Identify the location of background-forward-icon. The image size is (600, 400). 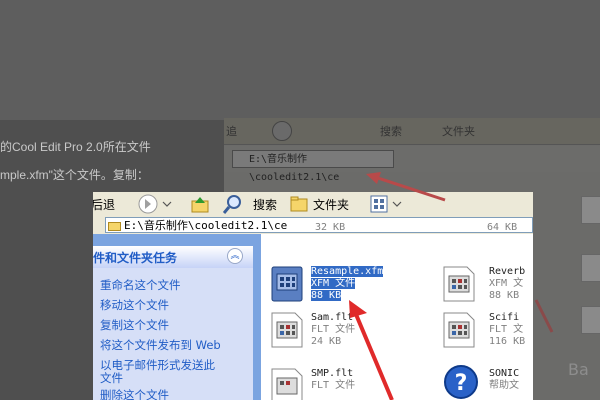
(282, 131).